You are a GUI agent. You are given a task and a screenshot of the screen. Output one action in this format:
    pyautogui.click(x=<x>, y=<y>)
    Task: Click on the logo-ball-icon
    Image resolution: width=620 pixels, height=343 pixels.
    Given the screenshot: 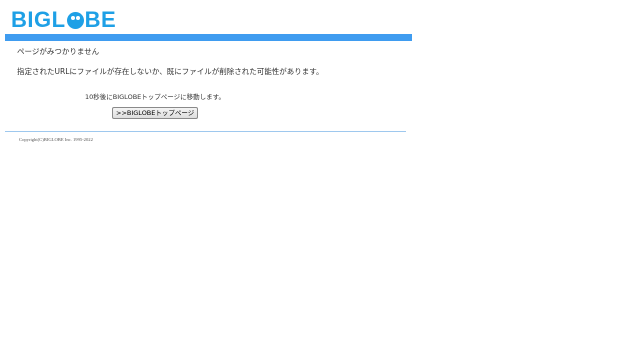 What is the action you would take?
    pyautogui.click(x=75, y=20)
    